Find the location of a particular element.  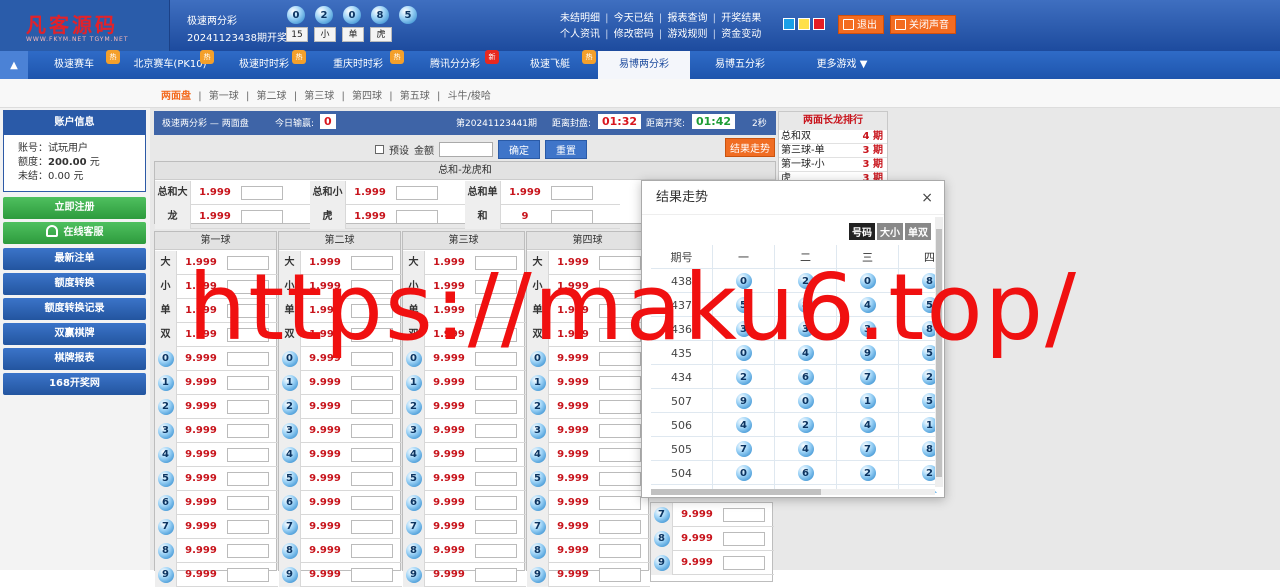

nav-tab-jisu-feiting: 极速飞艇热 is located at coordinates (550, 64).